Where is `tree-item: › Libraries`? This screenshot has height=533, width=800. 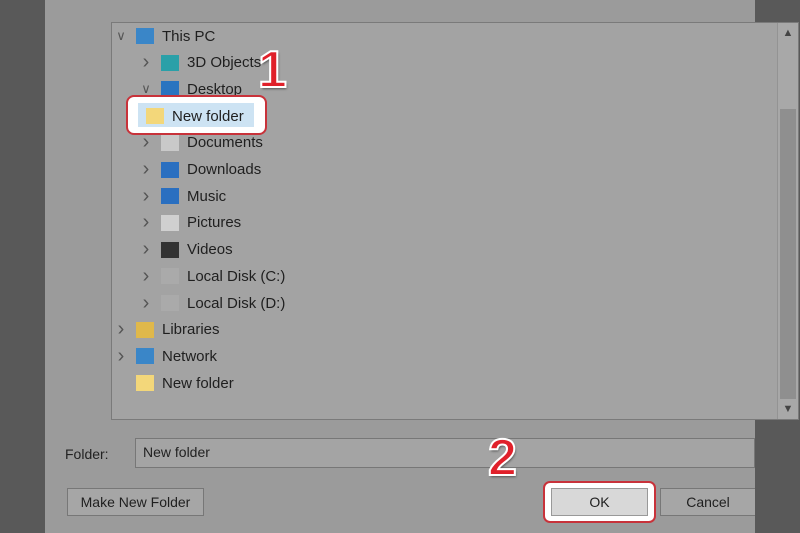 tree-item: › Libraries is located at coordinates (169, 330).